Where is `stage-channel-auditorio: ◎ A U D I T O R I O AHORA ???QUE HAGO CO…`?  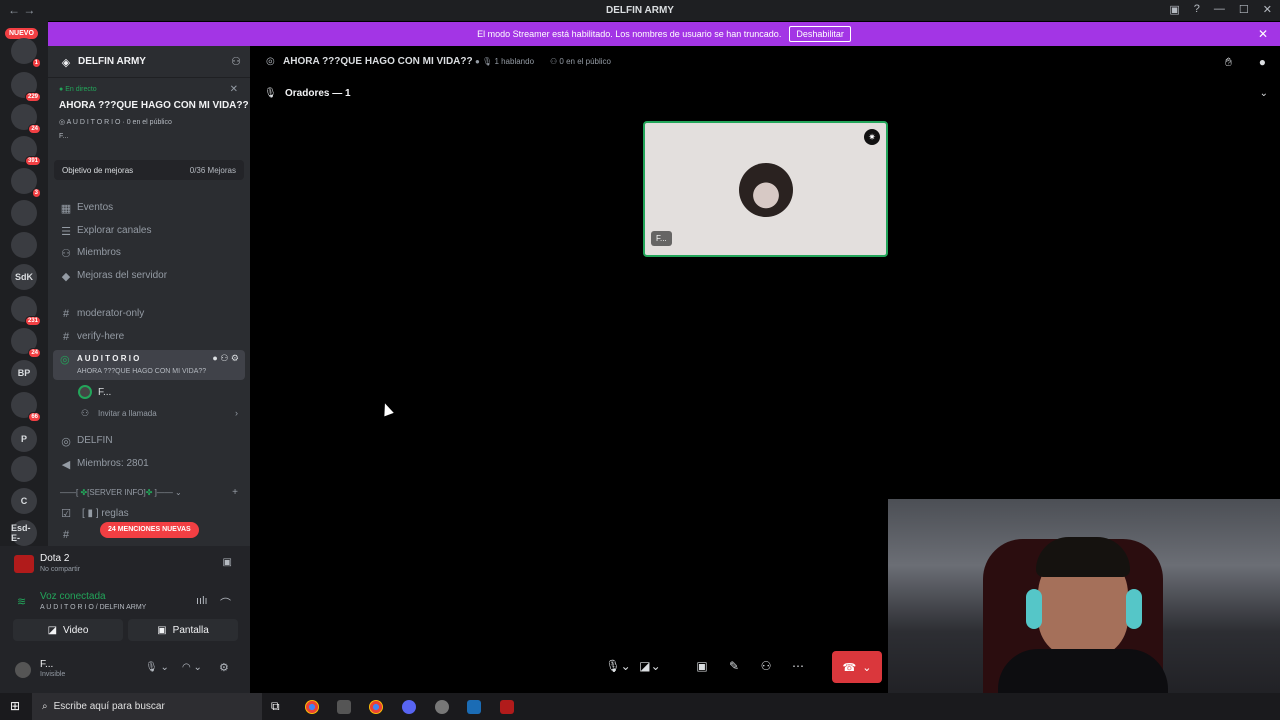 stage-channel-auditorio: ◎ A U D I T O R I O AHORA ???QUE HAGO CO… is located at coordinates (149, 365).